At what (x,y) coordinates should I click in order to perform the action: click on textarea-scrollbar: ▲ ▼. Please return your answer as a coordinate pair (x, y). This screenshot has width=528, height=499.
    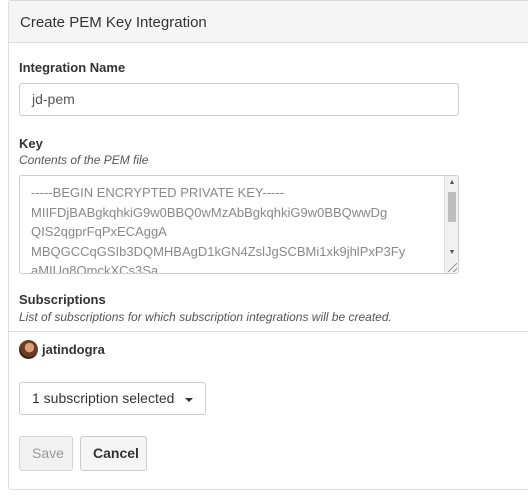
    Looking at the image, I should click on (451, 224).